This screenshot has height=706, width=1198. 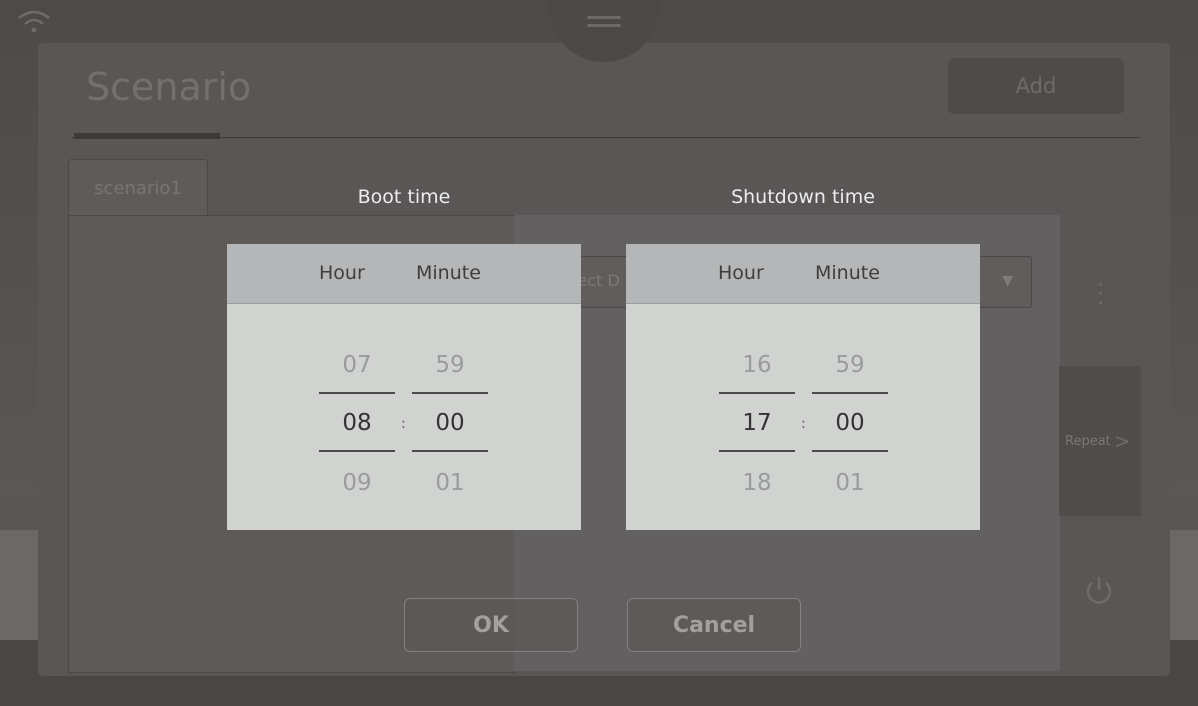 What do you see at coordinates (847, 273) in the screenshot?
I see `shutdown-minute-header: Minute` at bounding box center [847, 273].